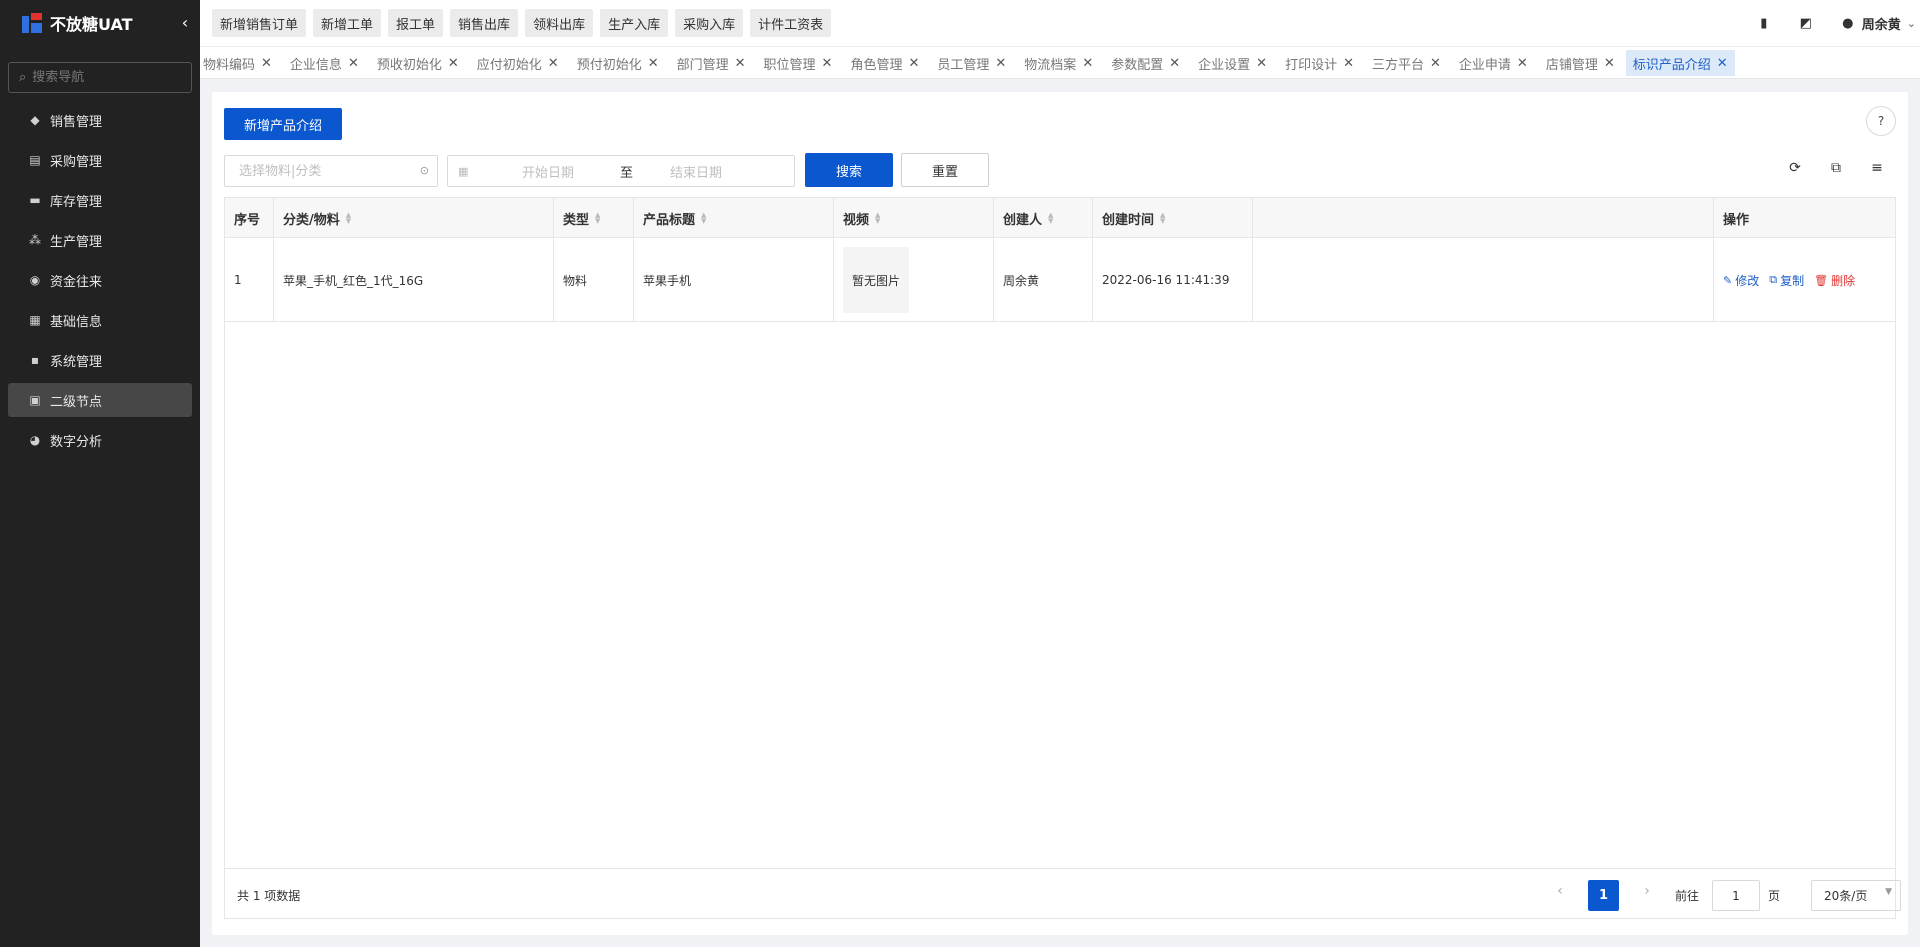  What do you see at coordinates (1580, 63) in the screenshot?
I see `tab-store-management: 店铺管理 ✕` at bounding box center [1580, 63].